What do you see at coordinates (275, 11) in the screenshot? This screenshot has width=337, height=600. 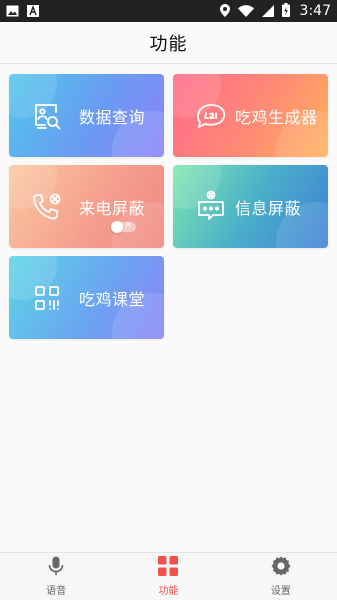 I see `status-right: 3:47` at bounding box center [275, 11].